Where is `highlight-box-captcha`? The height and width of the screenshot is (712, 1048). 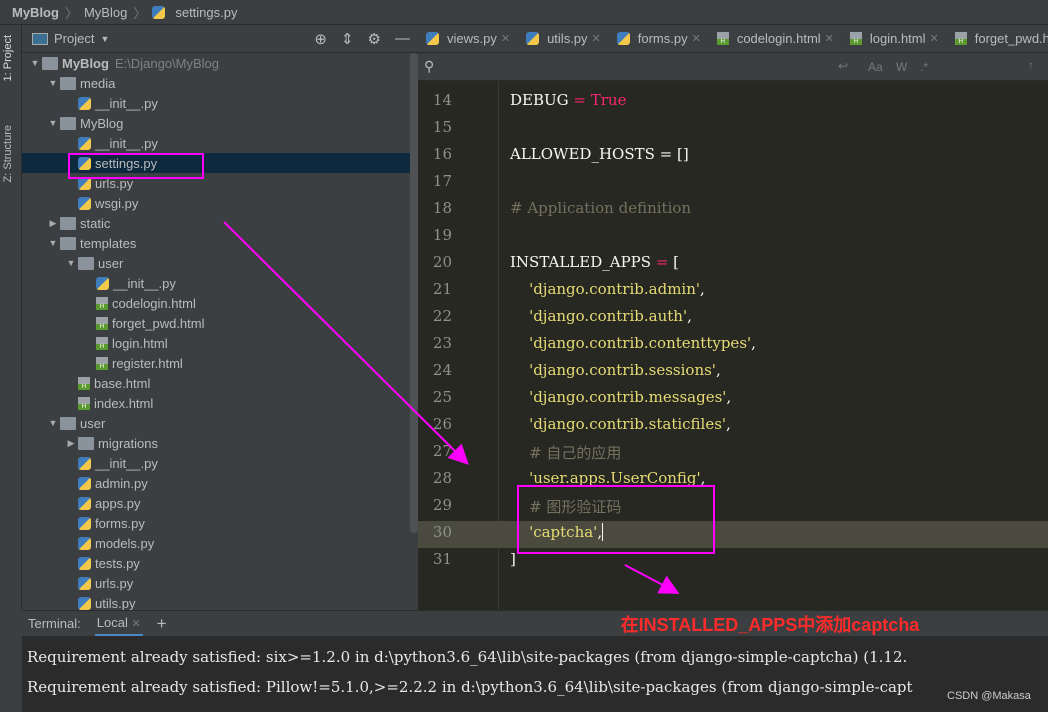 highlight-box-captcha is located at coordinates (616, 519).